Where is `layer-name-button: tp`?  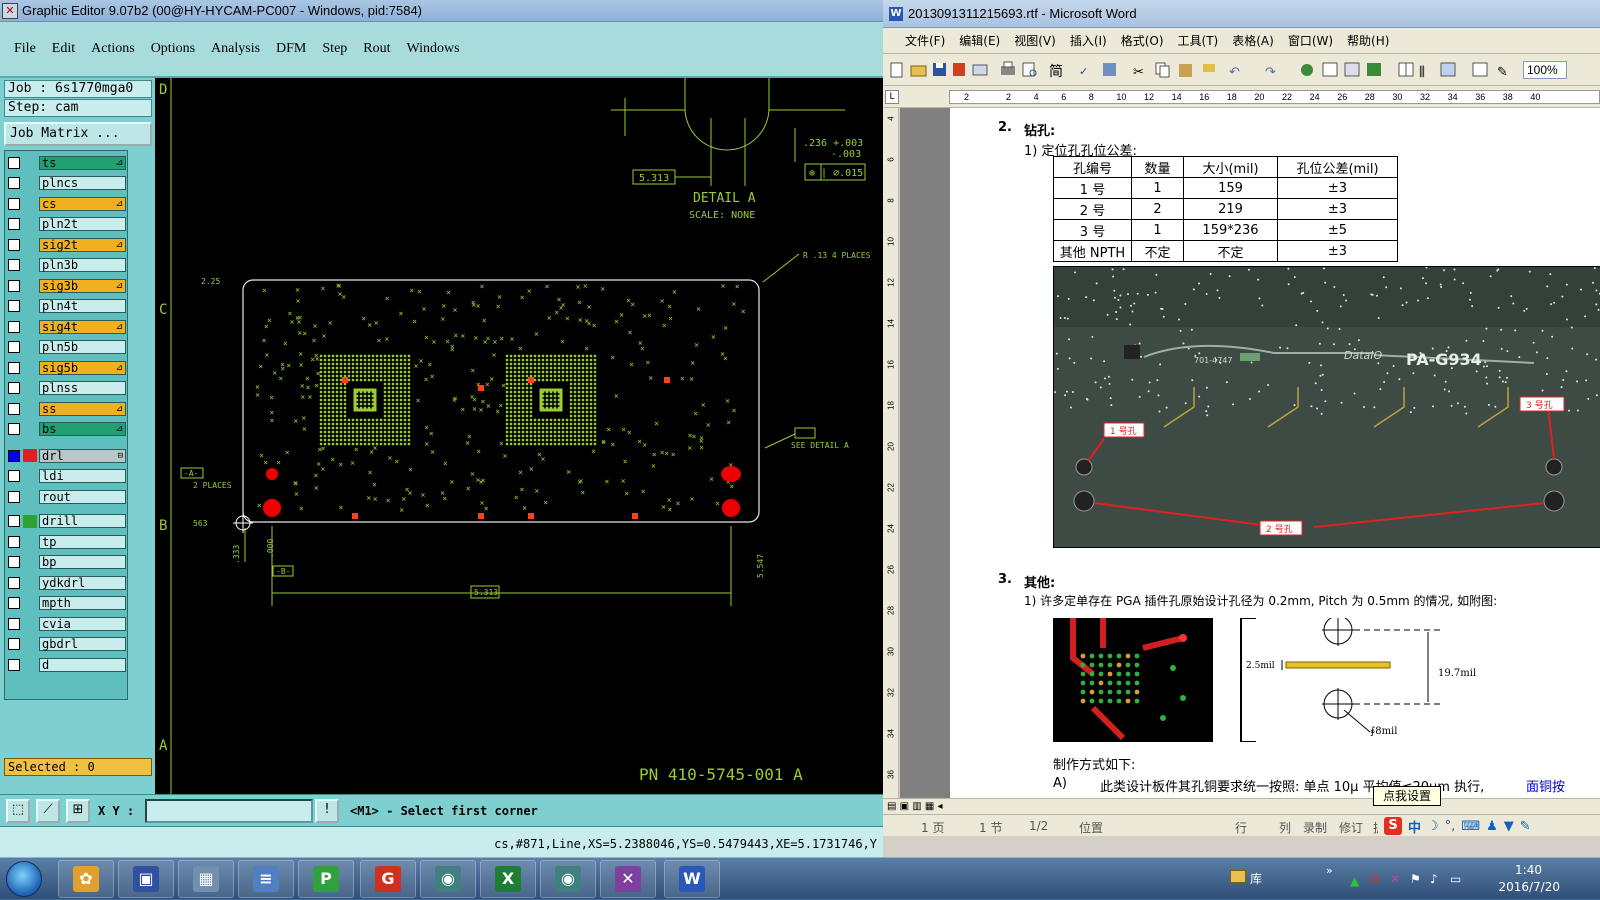 layer-name-button: tp is located at coordinates (82, 541).